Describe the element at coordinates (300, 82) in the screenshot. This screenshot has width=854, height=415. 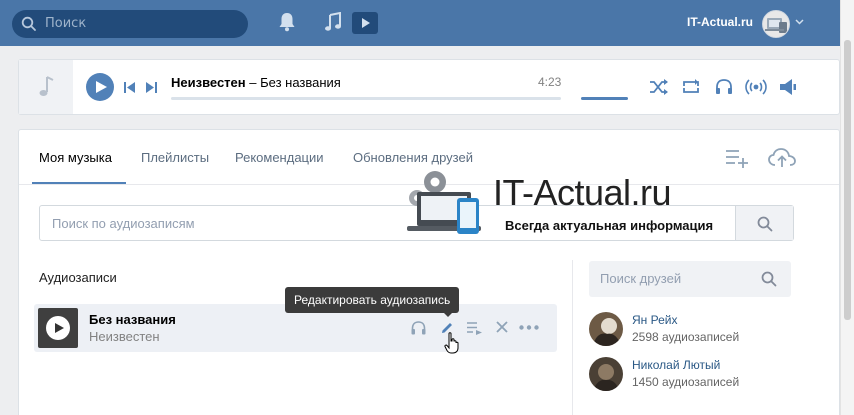
I see `player-track-title: Без названия` at that location.